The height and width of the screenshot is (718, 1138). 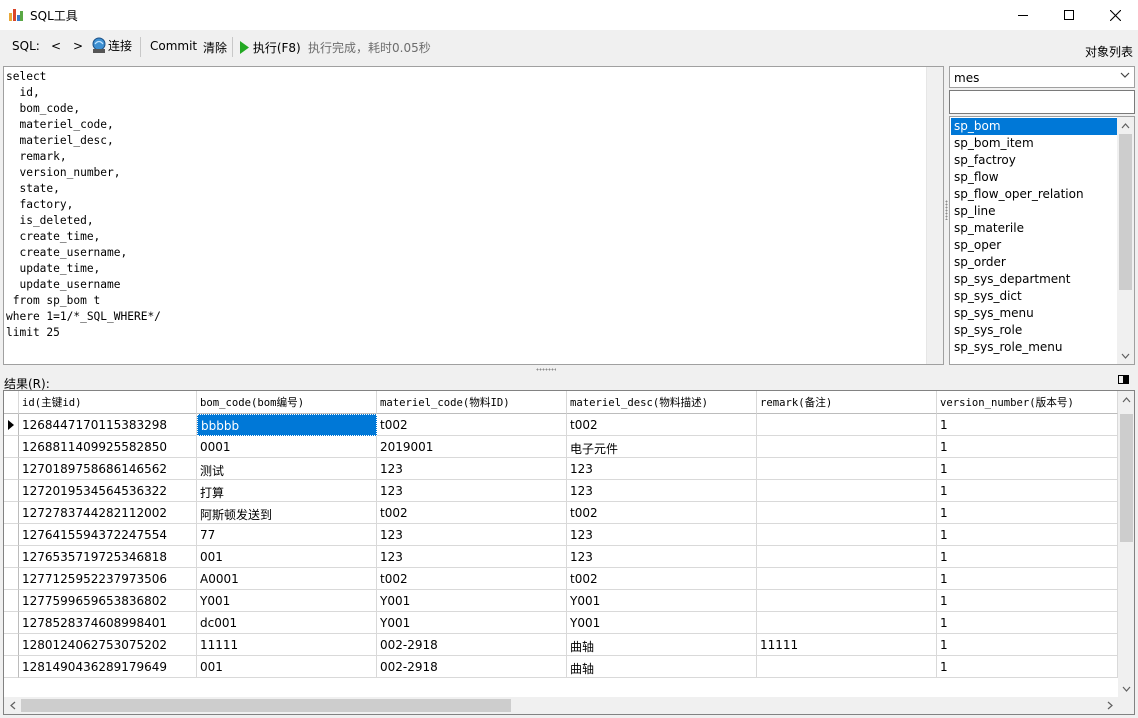 What do you see at coordinates (1115, 15) in the screenshot?
I see `close-button` at bounding box center [1115, 15].